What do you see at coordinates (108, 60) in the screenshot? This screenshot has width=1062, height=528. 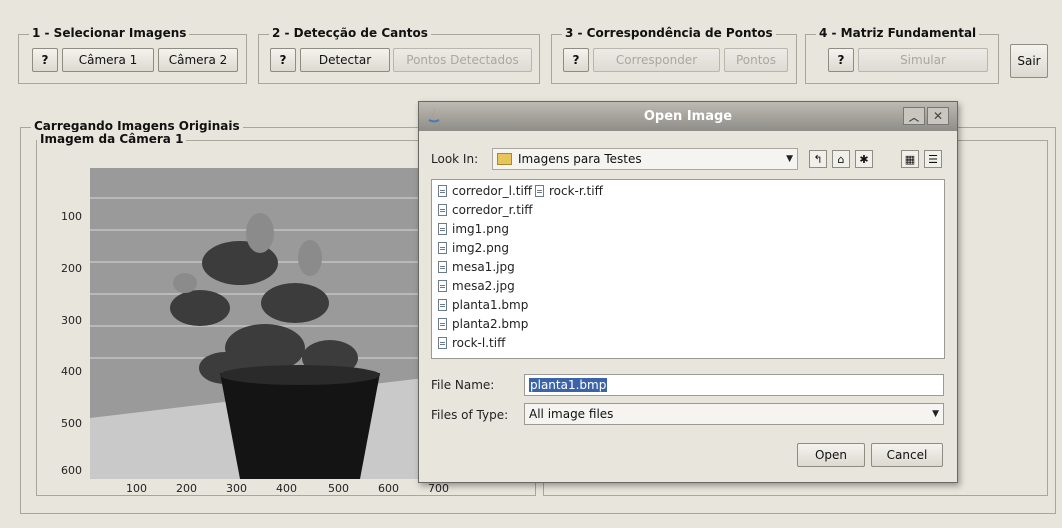 I see `camera1-button: Câmera 1` at bounding box center [108, 60].